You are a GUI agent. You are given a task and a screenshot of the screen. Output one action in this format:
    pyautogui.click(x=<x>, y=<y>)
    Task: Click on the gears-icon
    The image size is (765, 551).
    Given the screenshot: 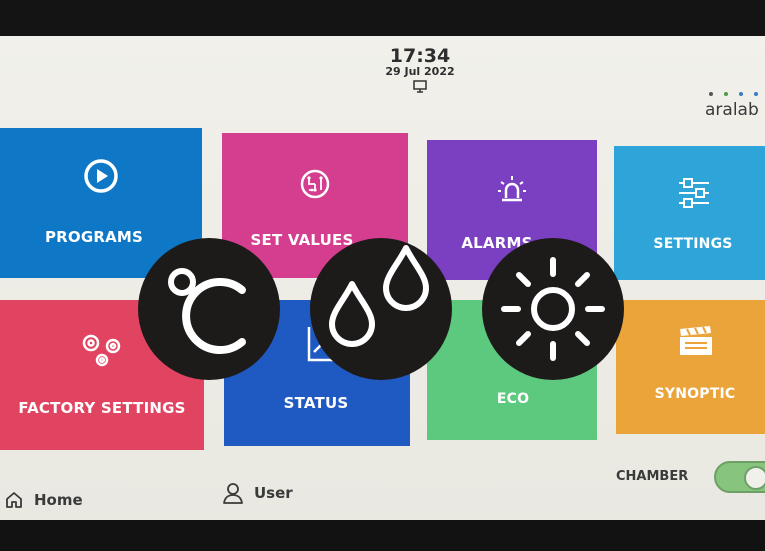 What is the action you would take?
    pyautogui.click(x=101, y=350)
    